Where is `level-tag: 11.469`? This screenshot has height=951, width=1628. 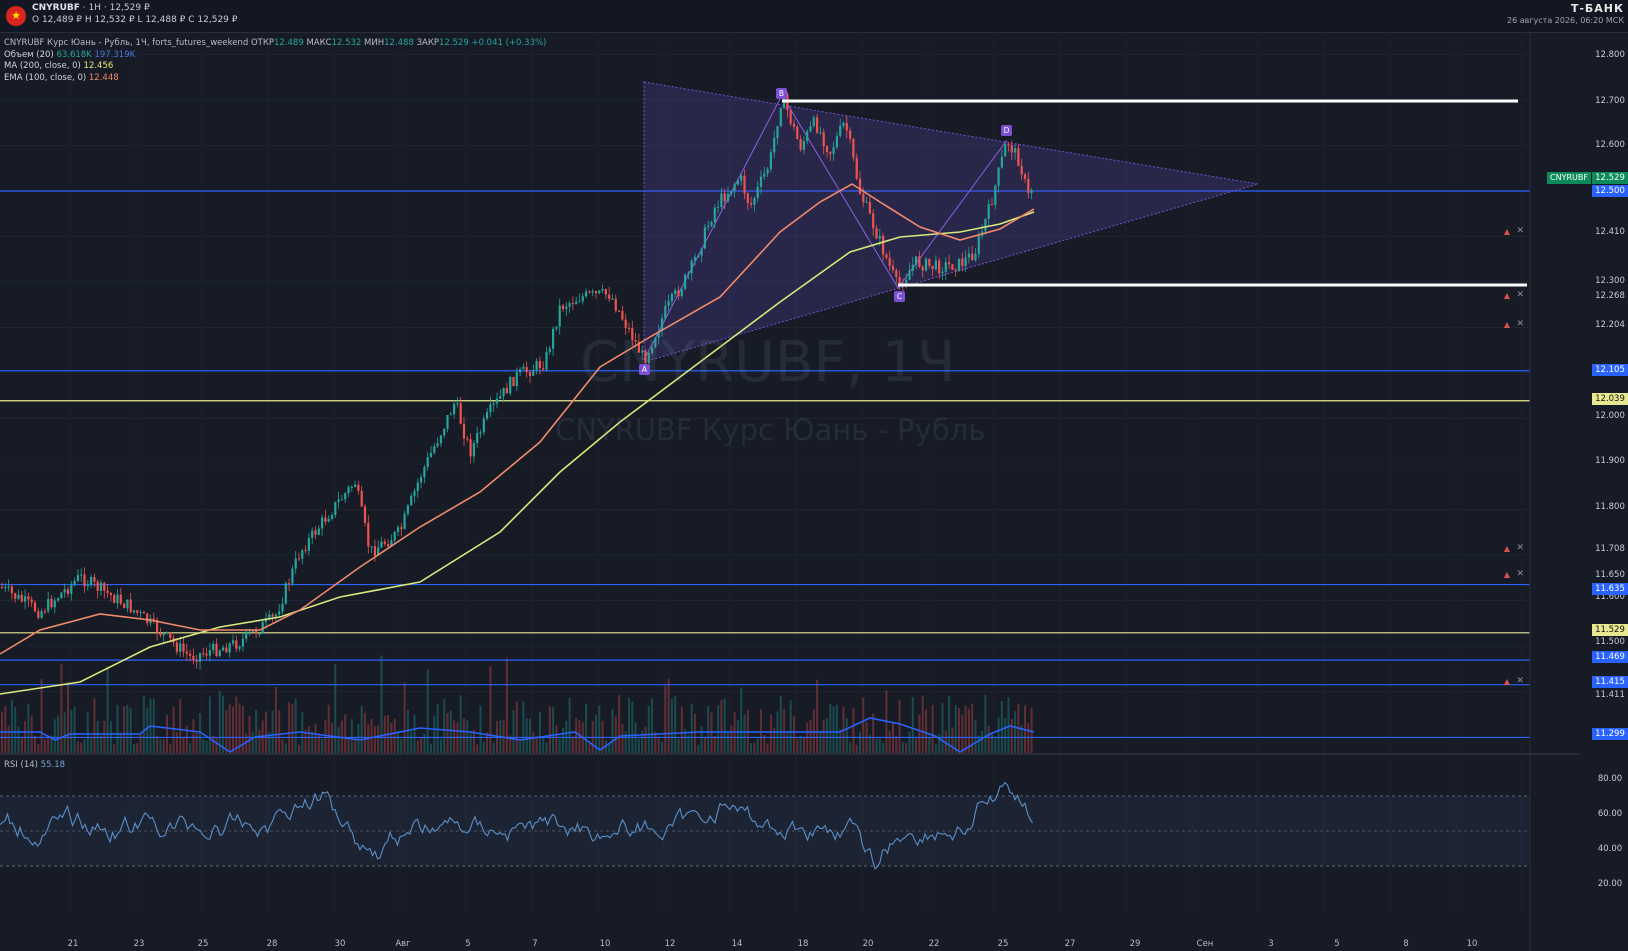 level-tag: 11.469 is located at coordinates (1610, 657).